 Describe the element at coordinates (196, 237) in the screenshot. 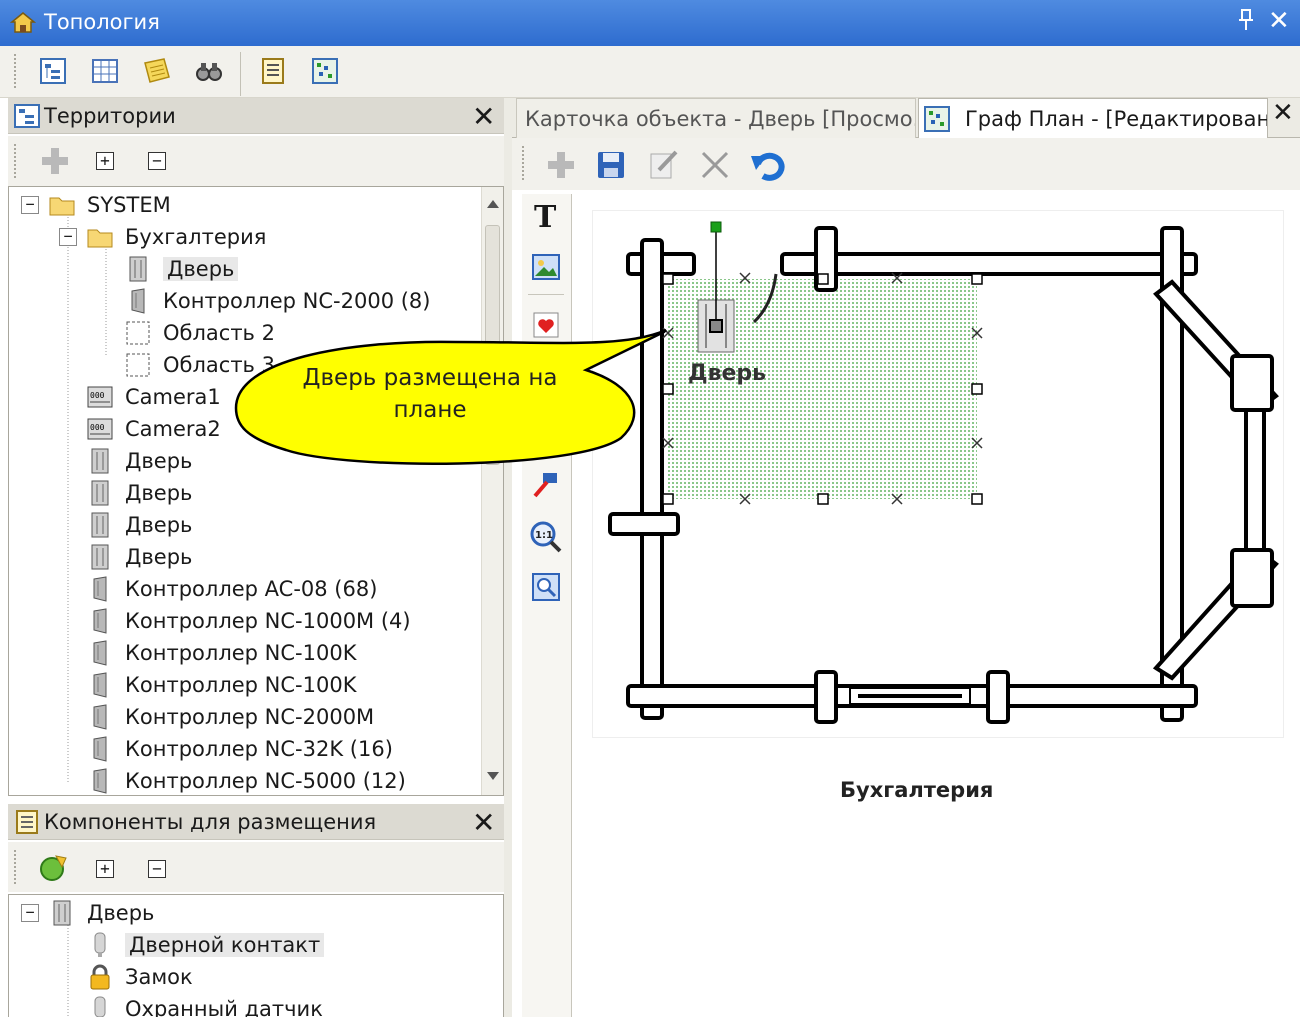

I see `tree-item-label: Бухгалтерия` at that location.